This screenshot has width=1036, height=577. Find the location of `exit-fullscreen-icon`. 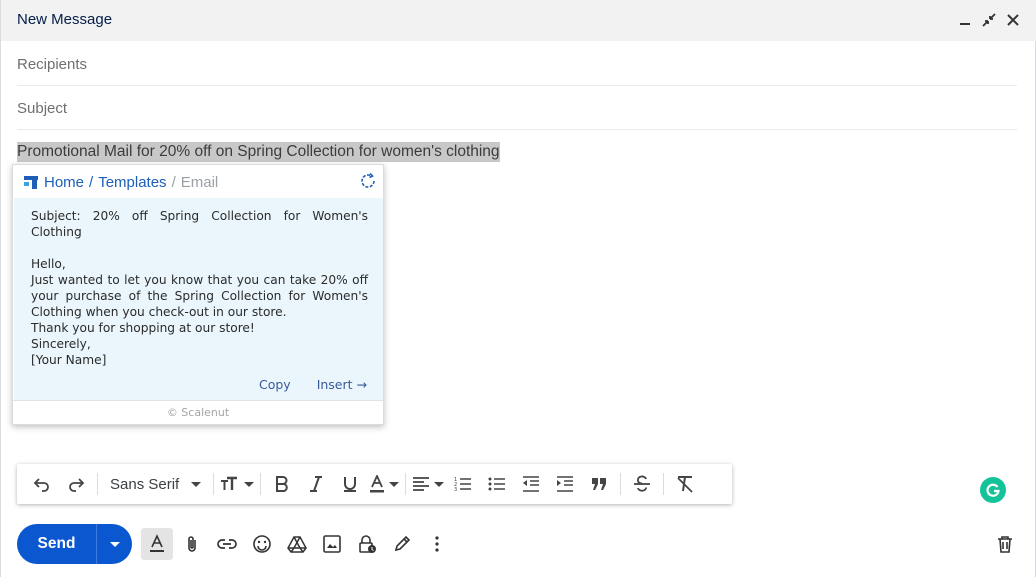

exit-fullscreen-icon is located at coordinates (989, 20).